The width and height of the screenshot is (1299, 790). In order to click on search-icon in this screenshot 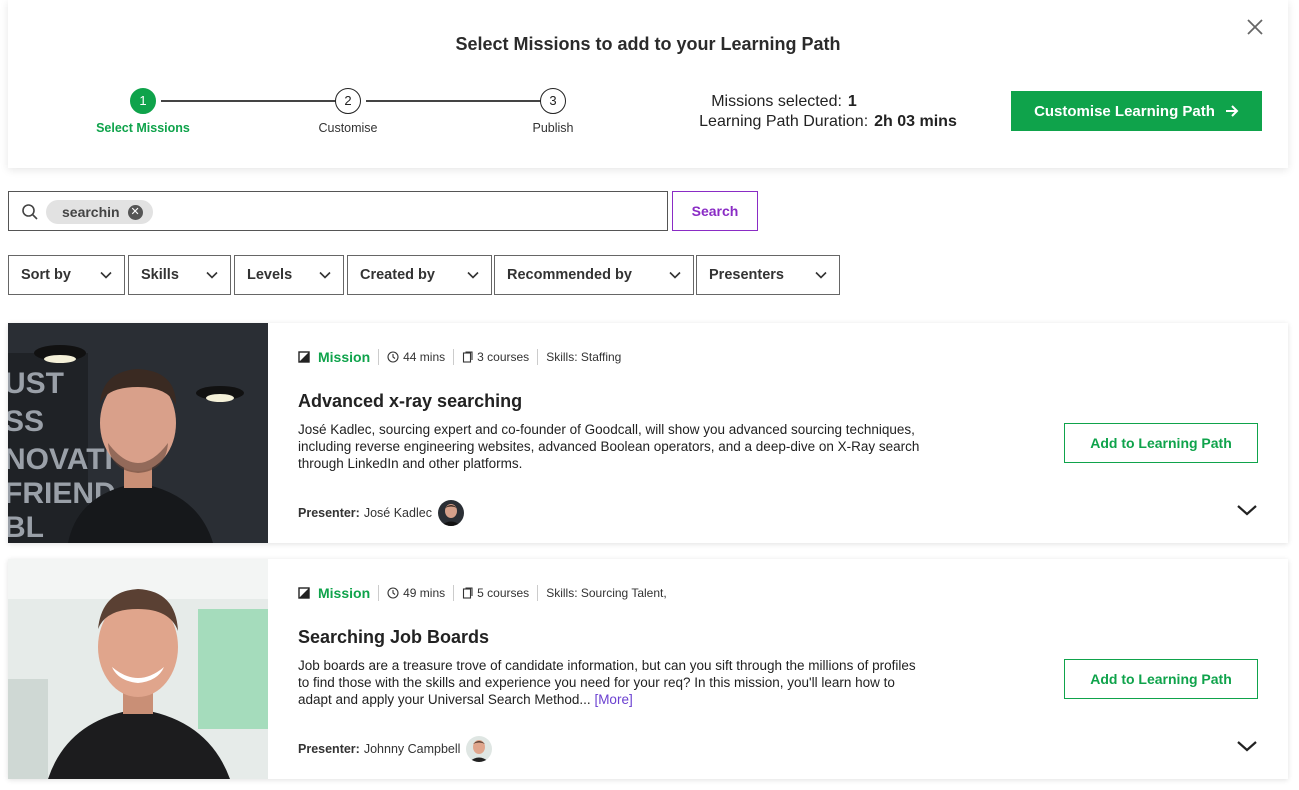, I will do `click(30, 212)`.